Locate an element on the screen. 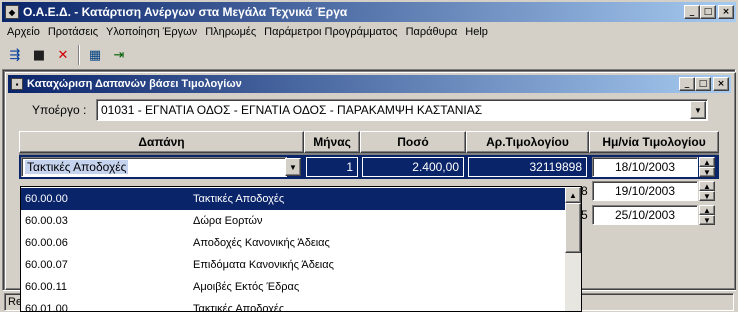  menu-help: Help is located at coordinates (476, 32).